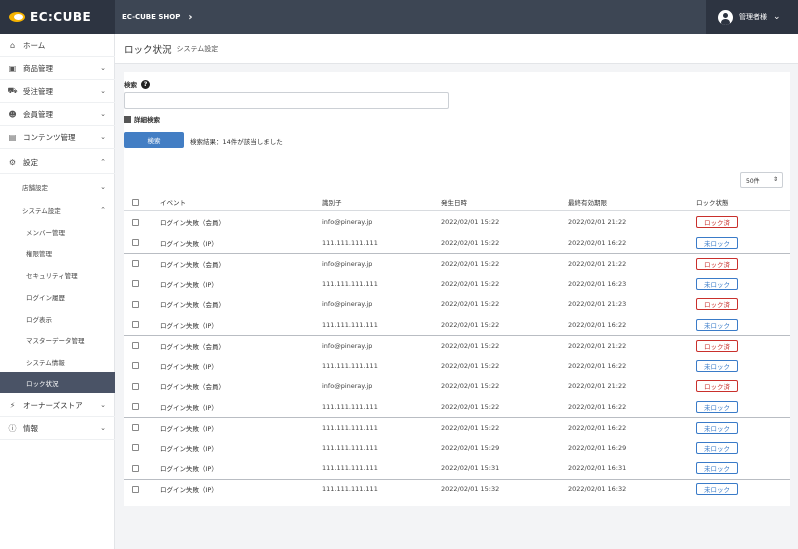  I want to click on page-header: ロック状況 システム設定, so click(456, 49).